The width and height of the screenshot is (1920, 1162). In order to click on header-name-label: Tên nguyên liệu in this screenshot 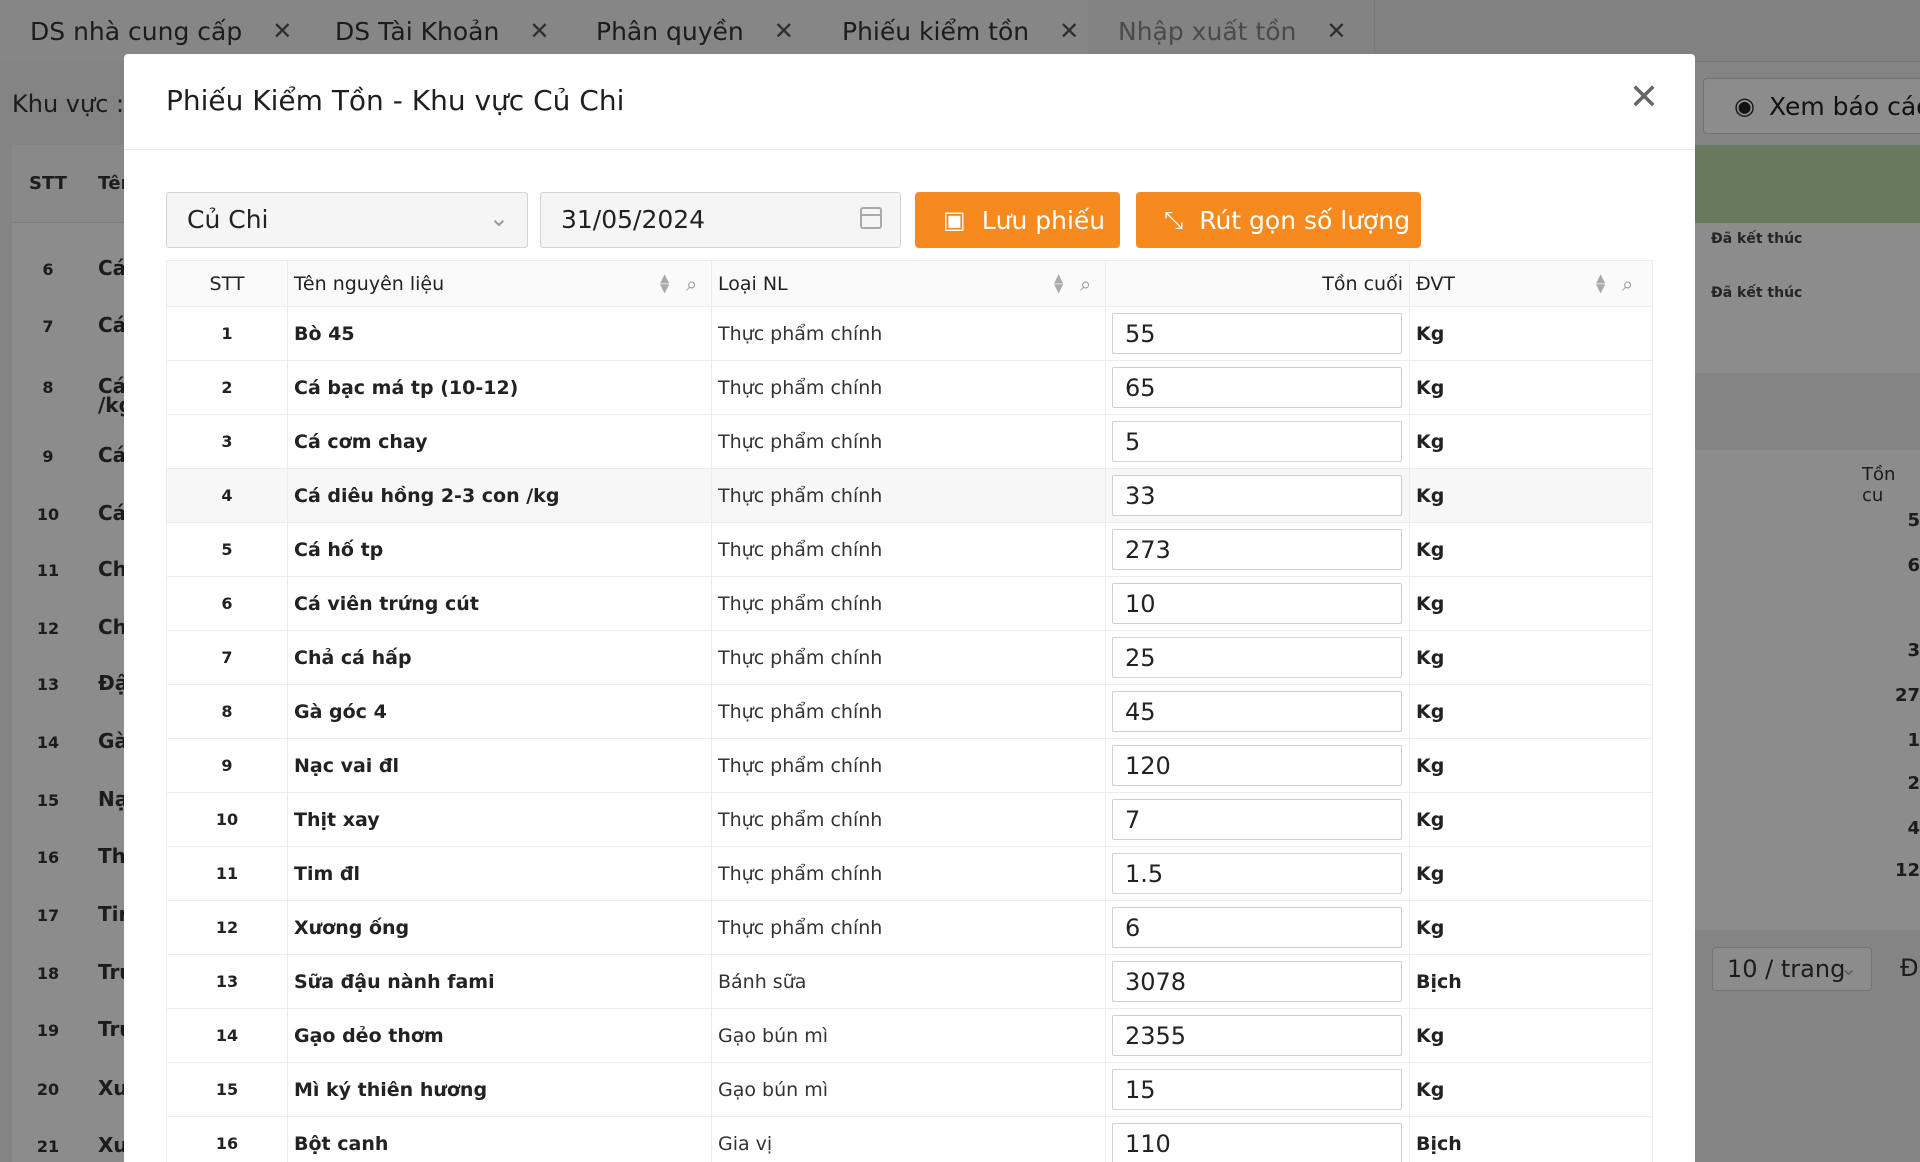, I will do `click(369, 284)`.